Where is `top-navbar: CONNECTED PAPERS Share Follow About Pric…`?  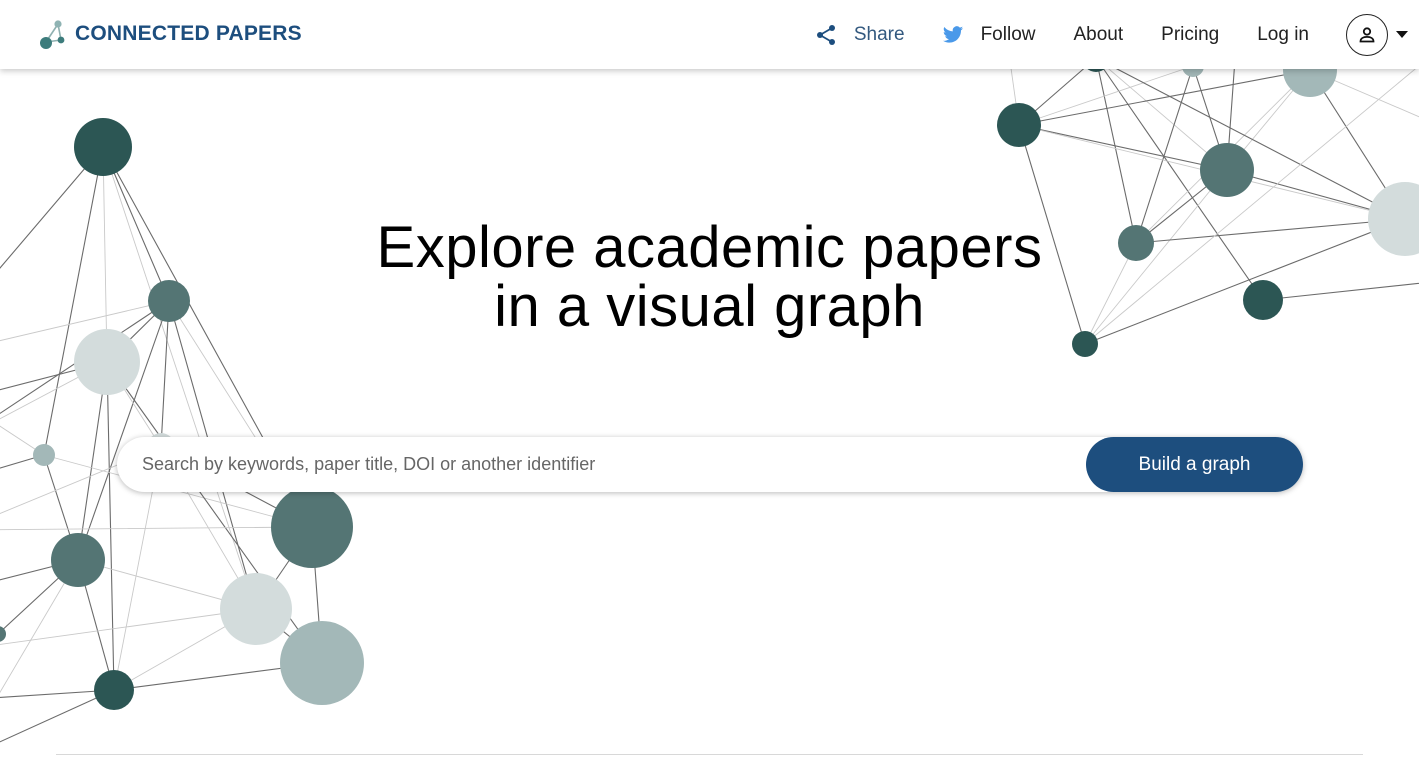
top-navbar: CONNECTED PAPERS Share Follow About Pric… is located at coordinates (709, 34).